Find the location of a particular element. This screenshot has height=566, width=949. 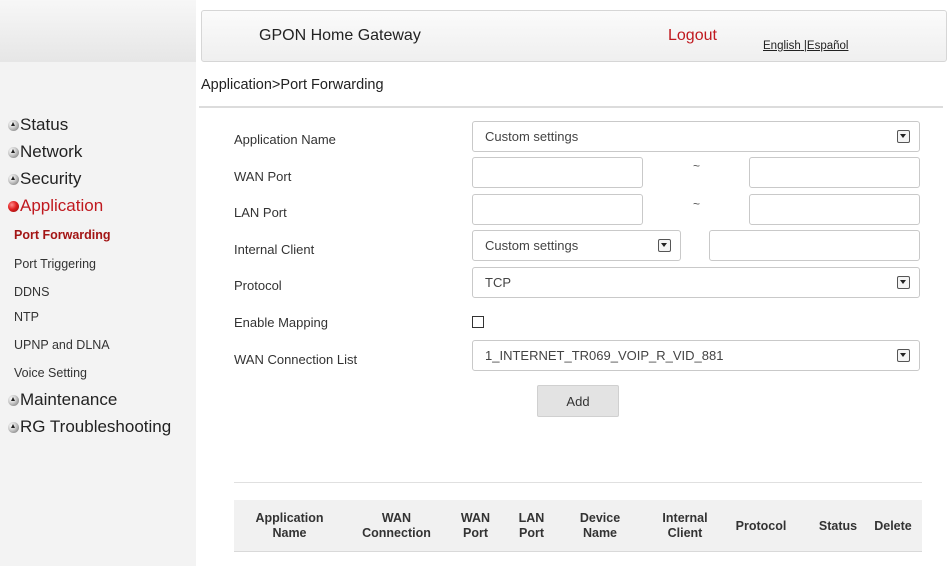

app-title: GPON Home Gateway is located at coordinates (340, 35).